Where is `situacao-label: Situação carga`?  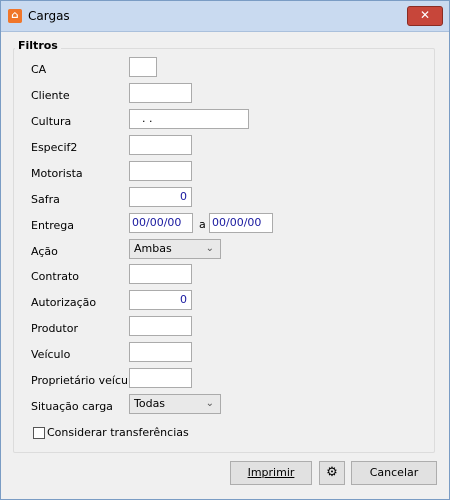 situacao-label: Situação carga is located at coordinates (72, 406).